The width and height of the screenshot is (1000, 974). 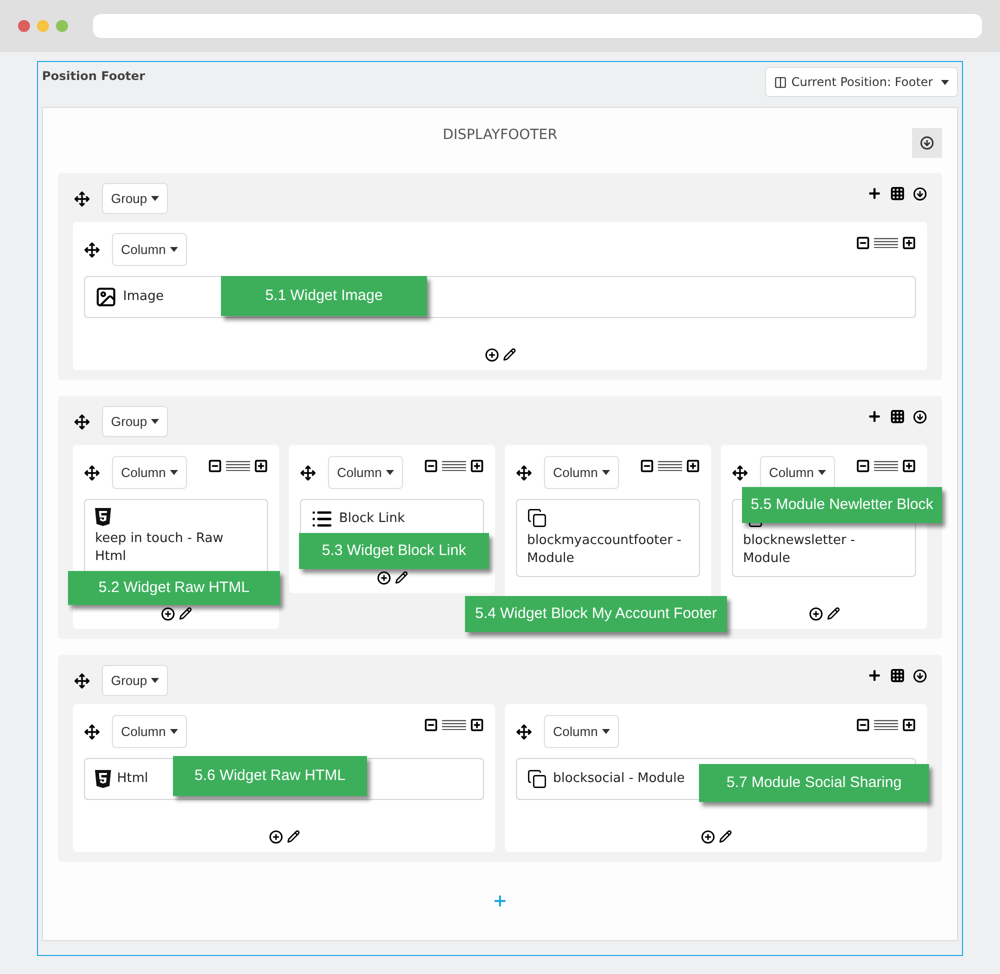 I want to click on widget-label: blockmyaccountfooter - Module, so click(x=604, y=550).